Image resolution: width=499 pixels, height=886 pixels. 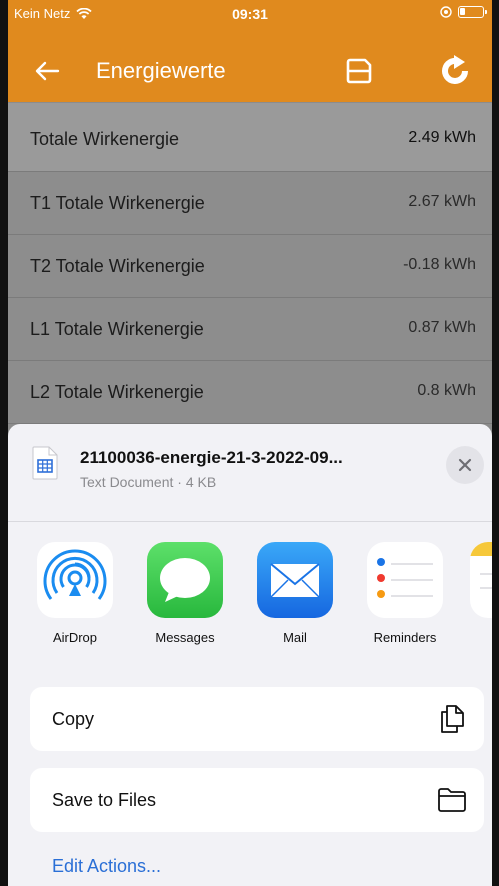 I want to click on reading-value: 0.87 kWh, so click(x=442, y=327).